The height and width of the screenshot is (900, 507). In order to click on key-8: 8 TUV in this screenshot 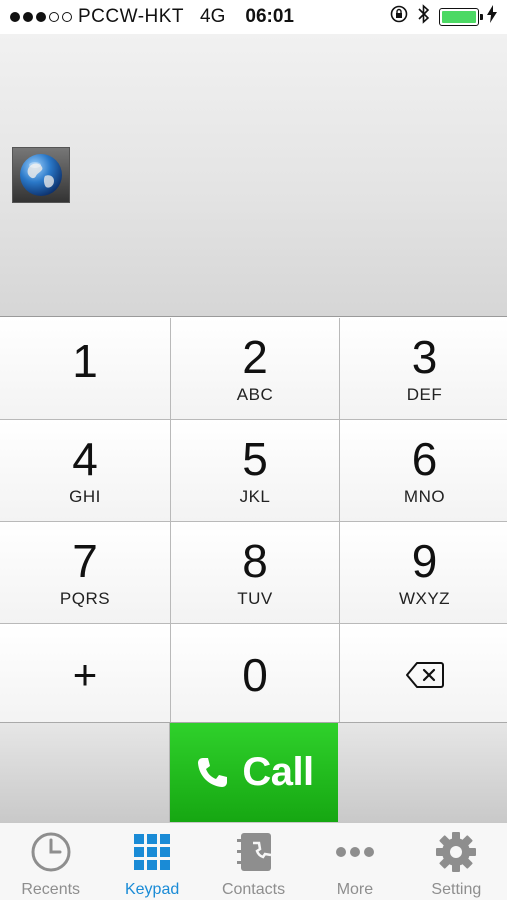, I will do `click(255, 572)`.